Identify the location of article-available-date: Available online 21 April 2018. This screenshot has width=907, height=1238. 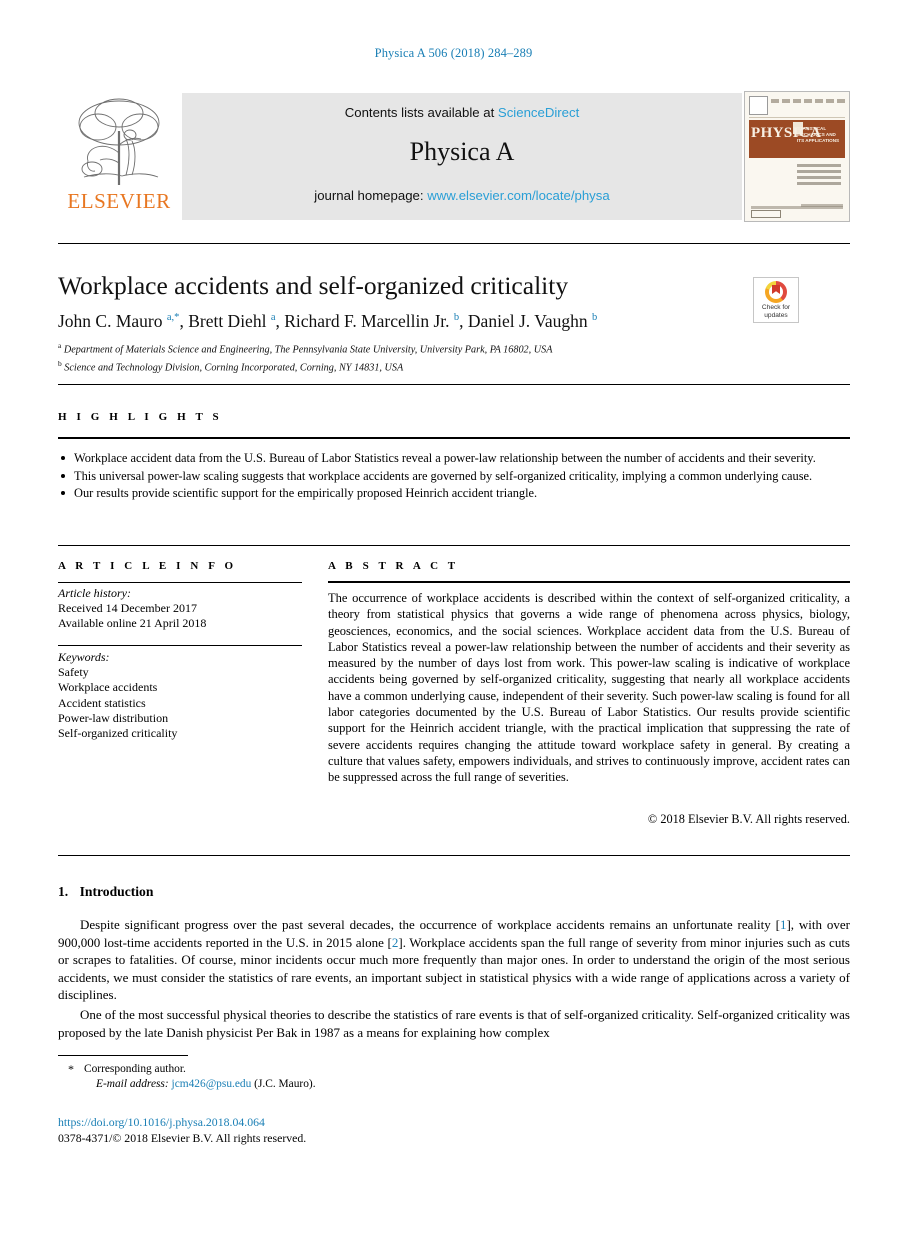
(132, 623).